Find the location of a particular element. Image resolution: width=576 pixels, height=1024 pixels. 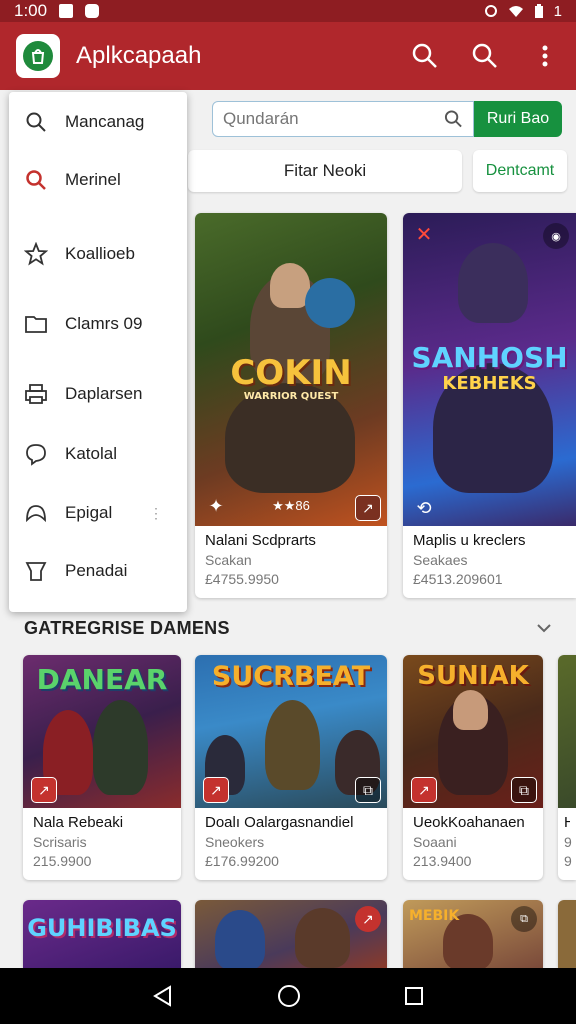

game-name: Nala Rebeaki is located at coordinates (78, 822).